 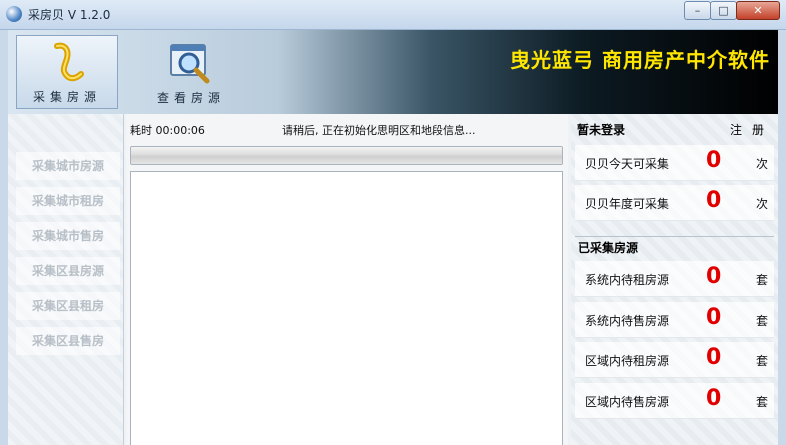 I want to click on collect-listings-label: 采集房源, so click(x=66, y=97).